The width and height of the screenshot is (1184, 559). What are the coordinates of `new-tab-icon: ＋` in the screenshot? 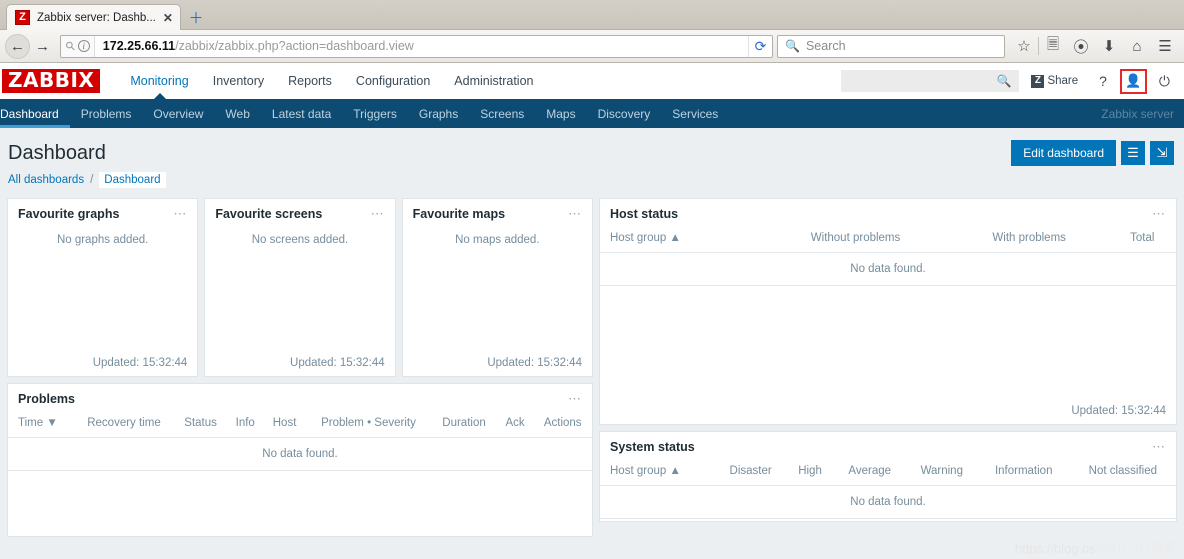 It's located at (196, 17).